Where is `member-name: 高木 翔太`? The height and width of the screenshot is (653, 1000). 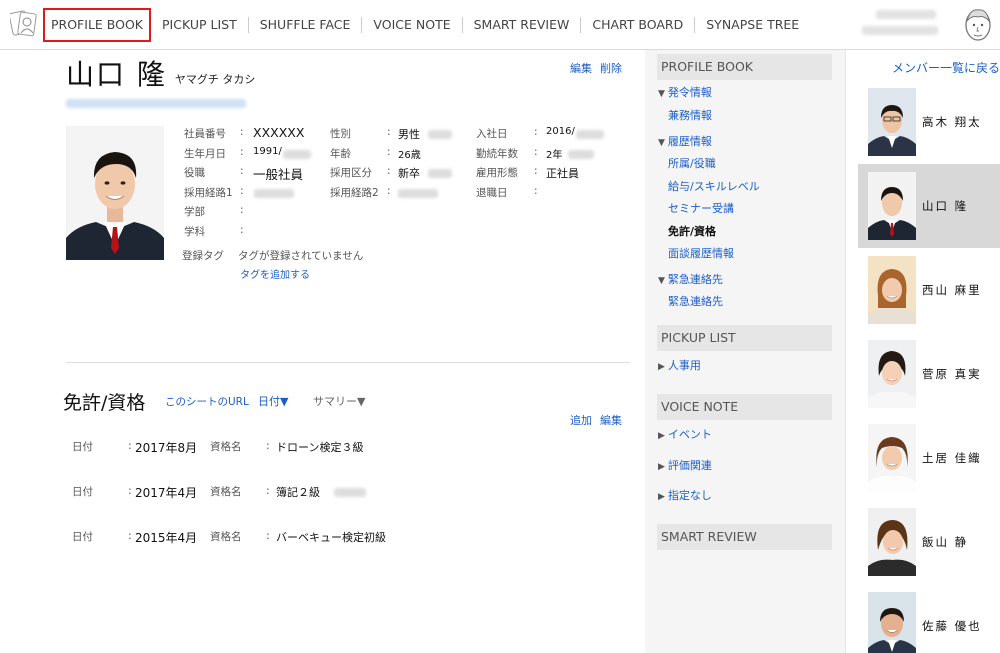
member-name: 高木 翔太 is located at coordinates (952, 122).